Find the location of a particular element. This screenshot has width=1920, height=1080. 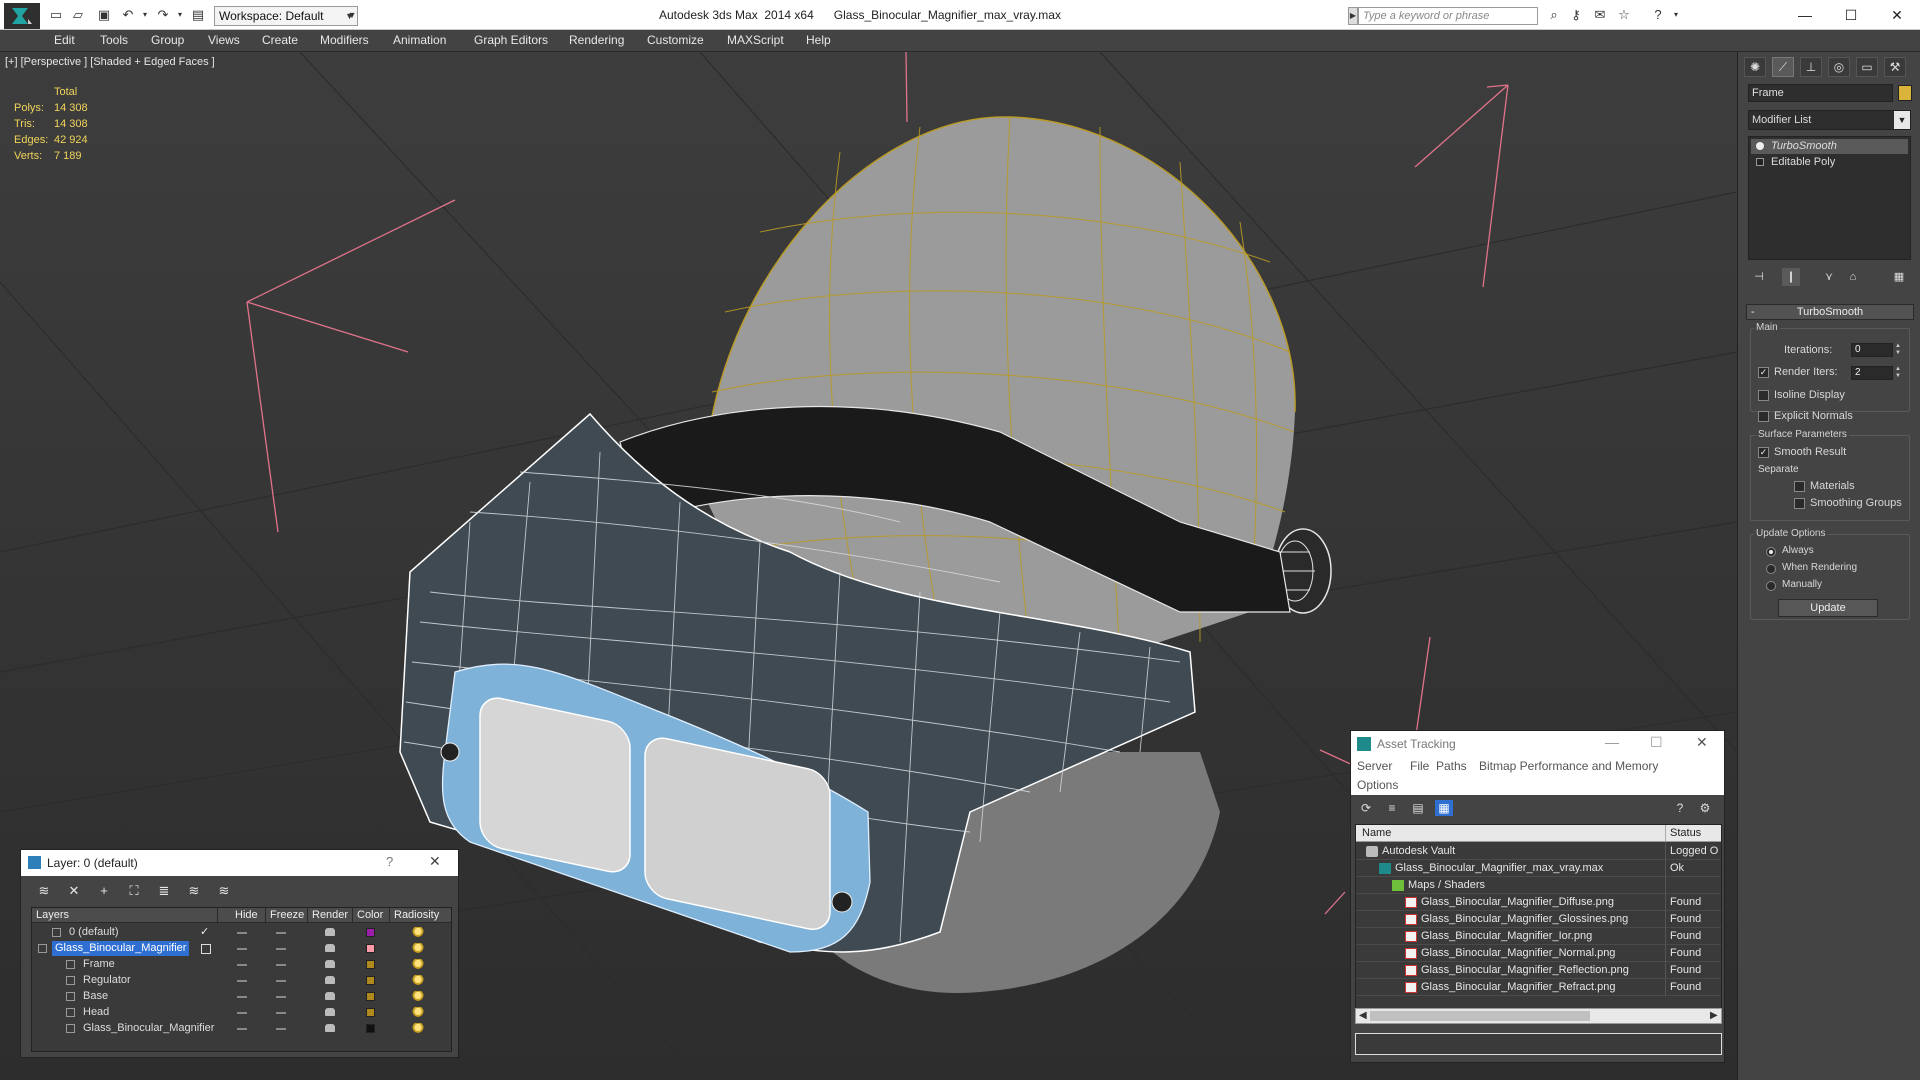

scroll-left-icon: ◀ is located at coordinates (1363, 1016).